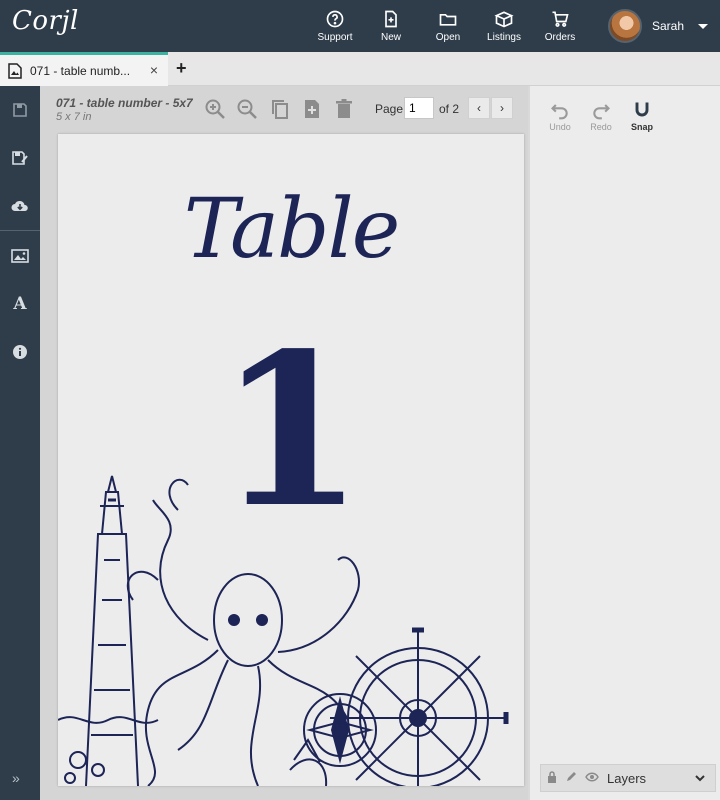 The image size is (720, 800). I want to click on image-file-icon, so click(15, 70).